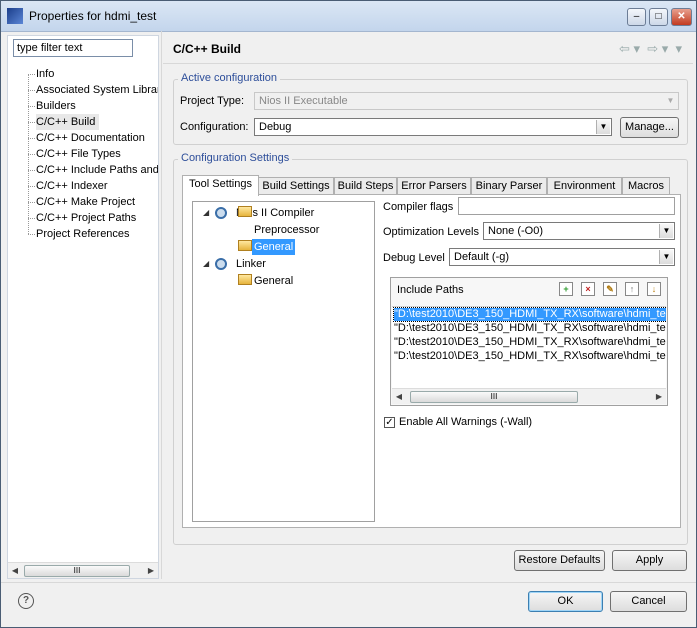 The image size is (697, 628). What do you see at coordinates (97, 186) in the screenshot?
I see `nav-item-cpp-indexer: C/C++ Indexer` at bounding box center [97, 186].